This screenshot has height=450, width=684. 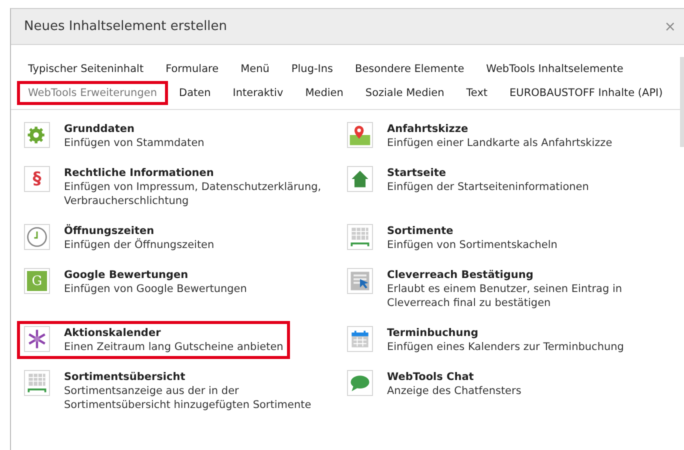 I want to click on item-description: Einfügen der Öffnungszeiten, so click(x=139, y=245).